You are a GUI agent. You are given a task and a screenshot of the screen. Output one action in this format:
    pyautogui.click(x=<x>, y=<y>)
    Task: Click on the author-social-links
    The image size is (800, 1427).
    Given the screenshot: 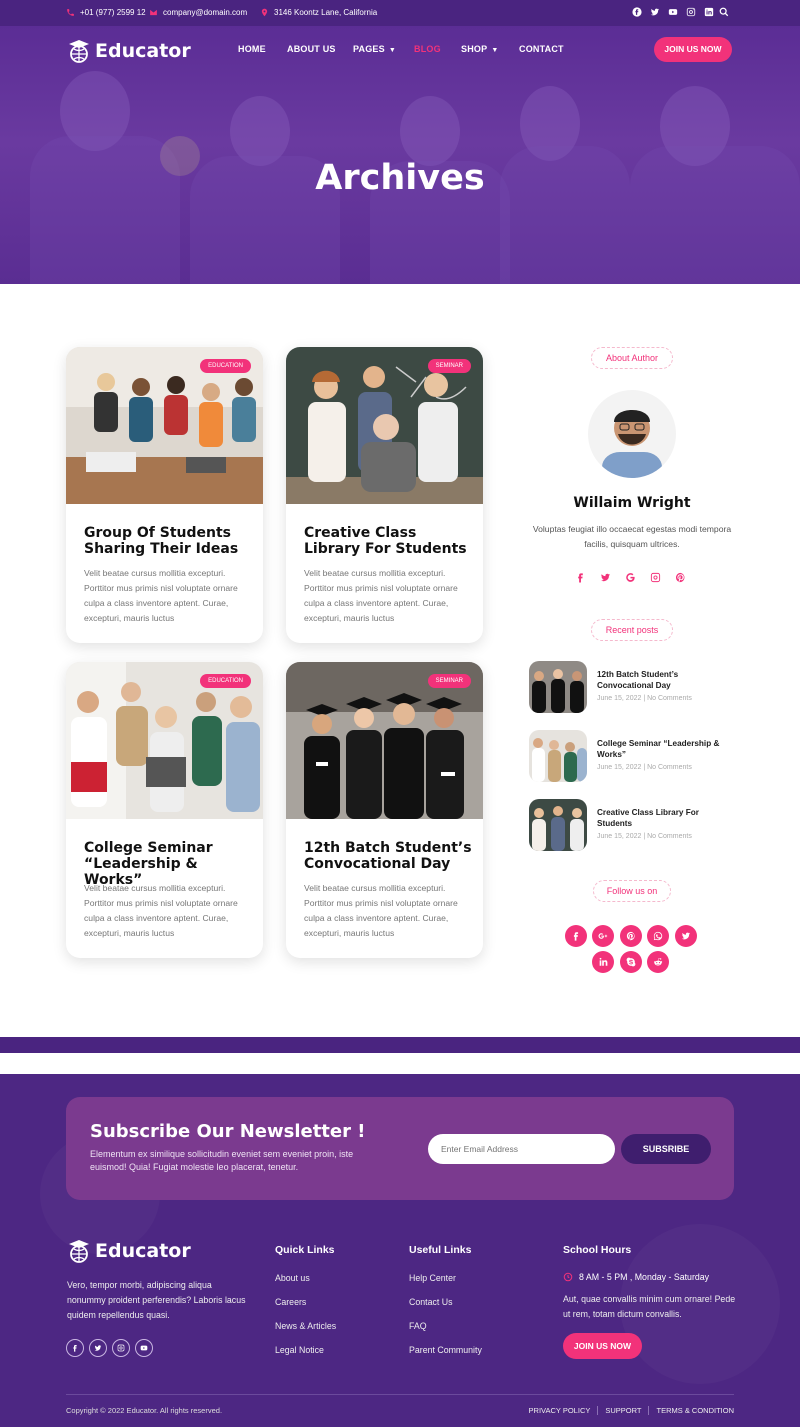 What is the action you would take?
    pyautogui.click(x=630, y=577)
    